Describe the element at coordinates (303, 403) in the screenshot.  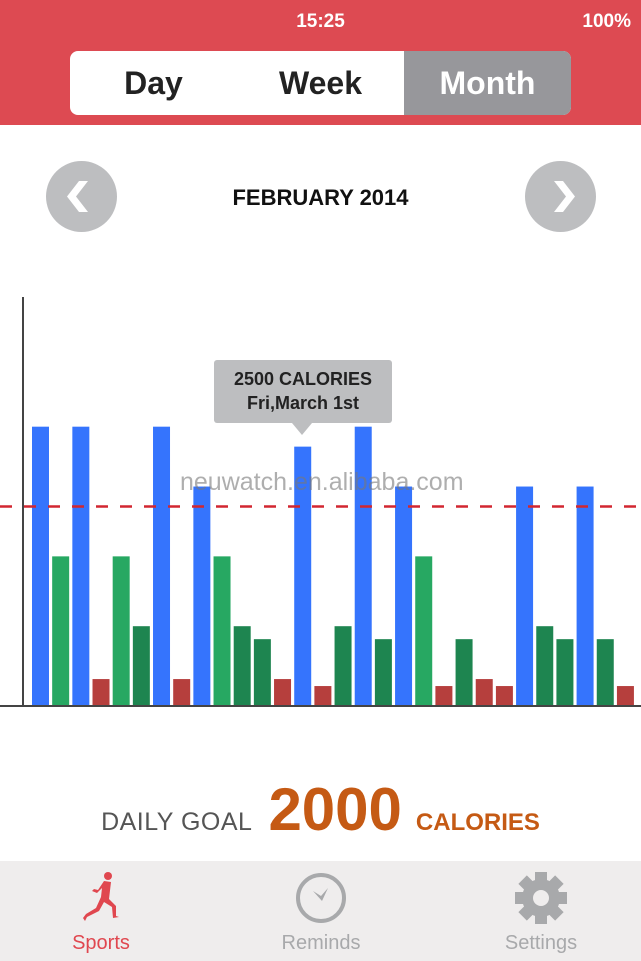
I see `tooltip-date: Fri,March 1st` at that location.